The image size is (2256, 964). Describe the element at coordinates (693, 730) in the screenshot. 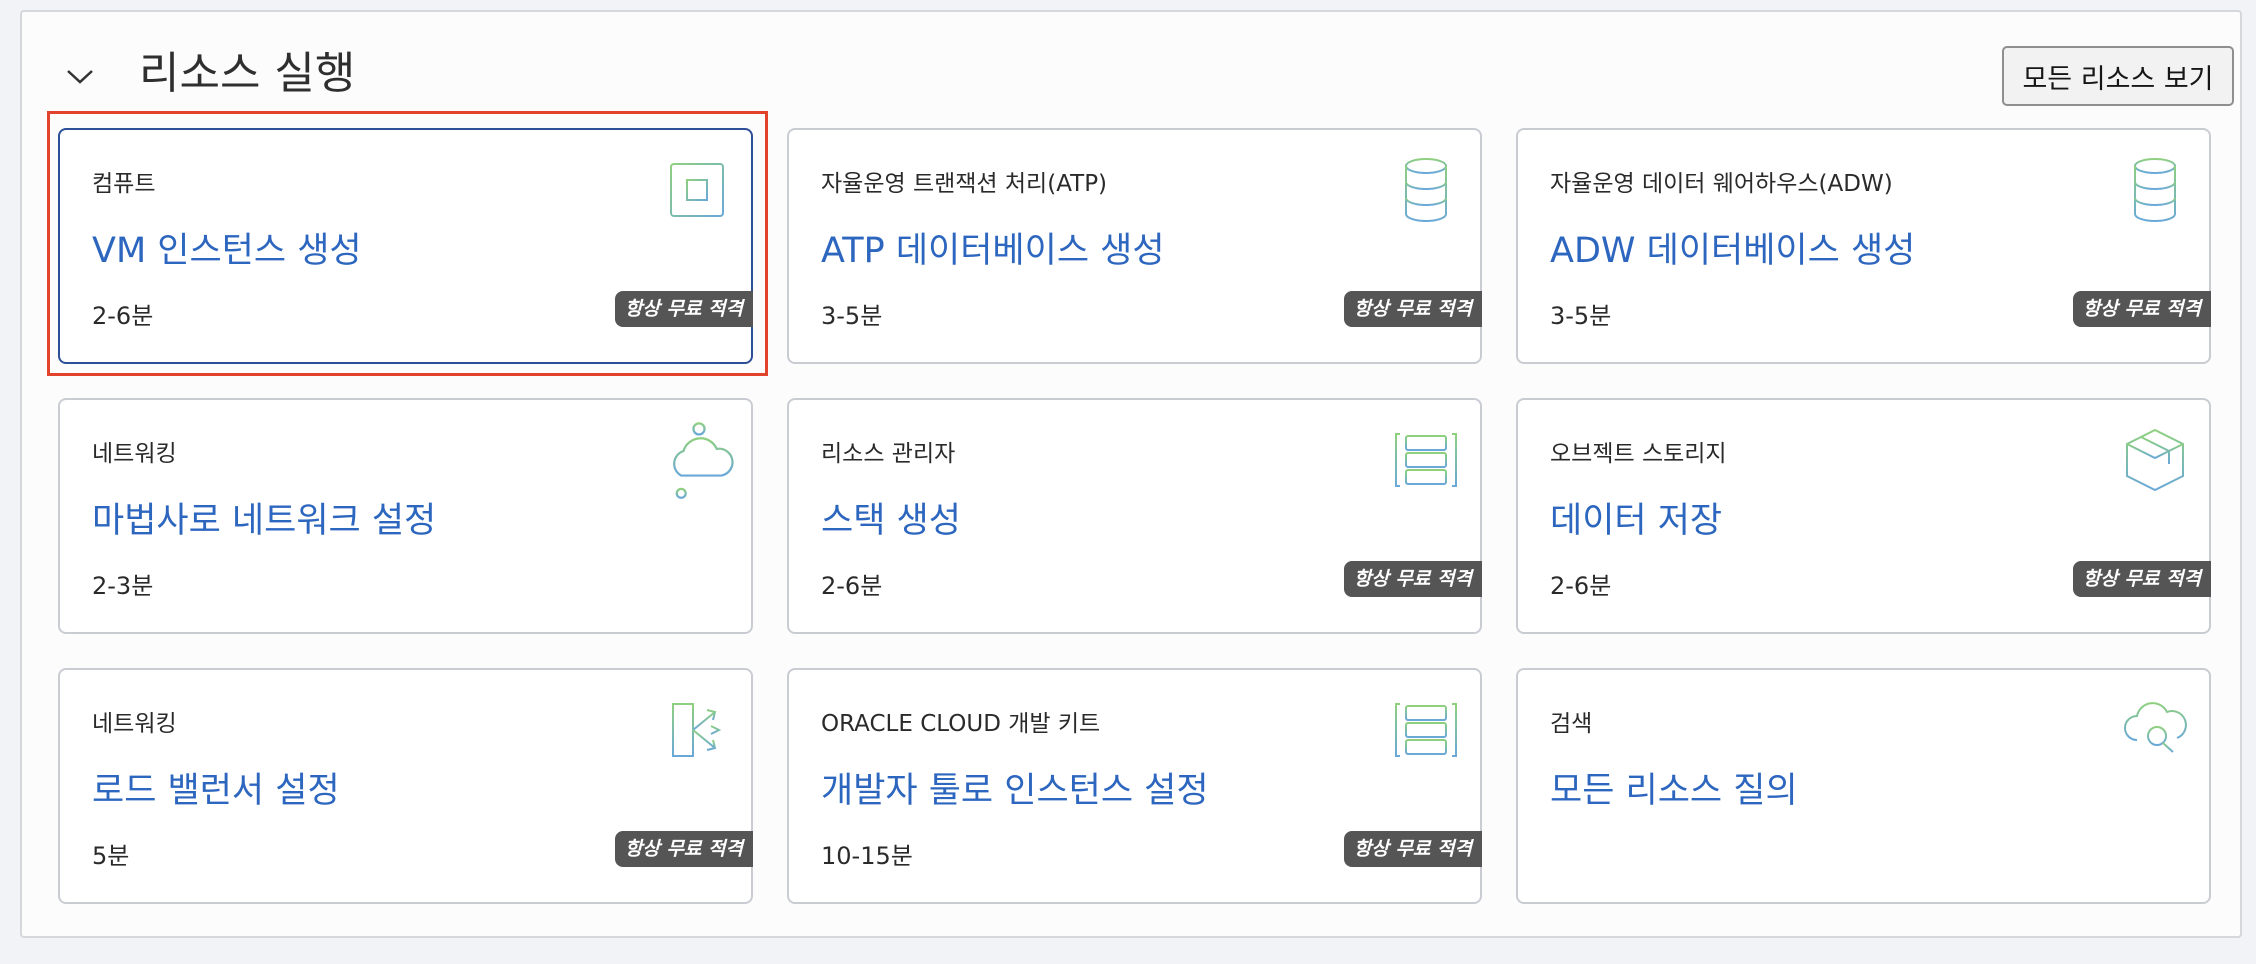

I see `load-balancer-icon` at that location.